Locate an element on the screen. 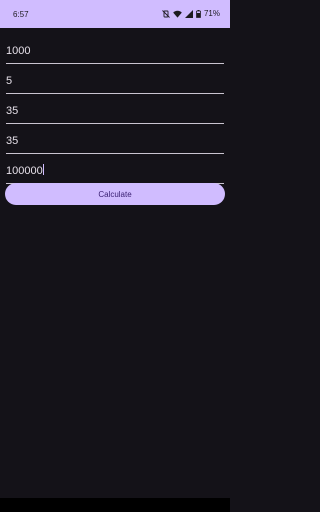 This screenshot has width=320, height=512. battery-icon is located at coordinates (198, 13).